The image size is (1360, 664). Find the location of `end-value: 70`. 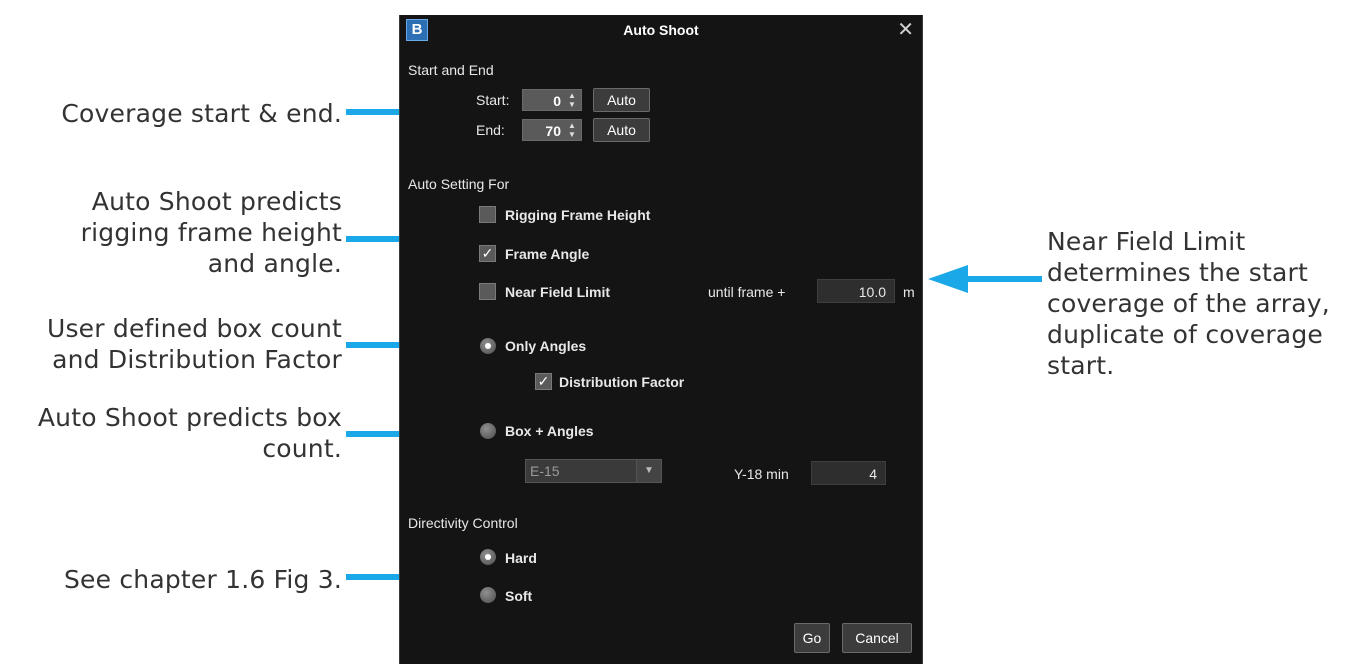

end-value: 70 is located at coordinates (553, 131).